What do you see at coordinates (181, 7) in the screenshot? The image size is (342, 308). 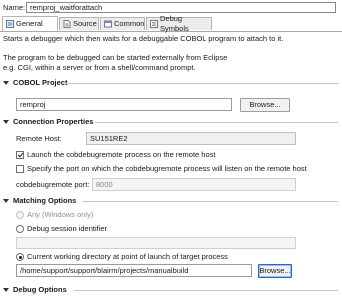 I see `launch-config-name-input: remproj_waitforattach` at bounding box center [181, 7].